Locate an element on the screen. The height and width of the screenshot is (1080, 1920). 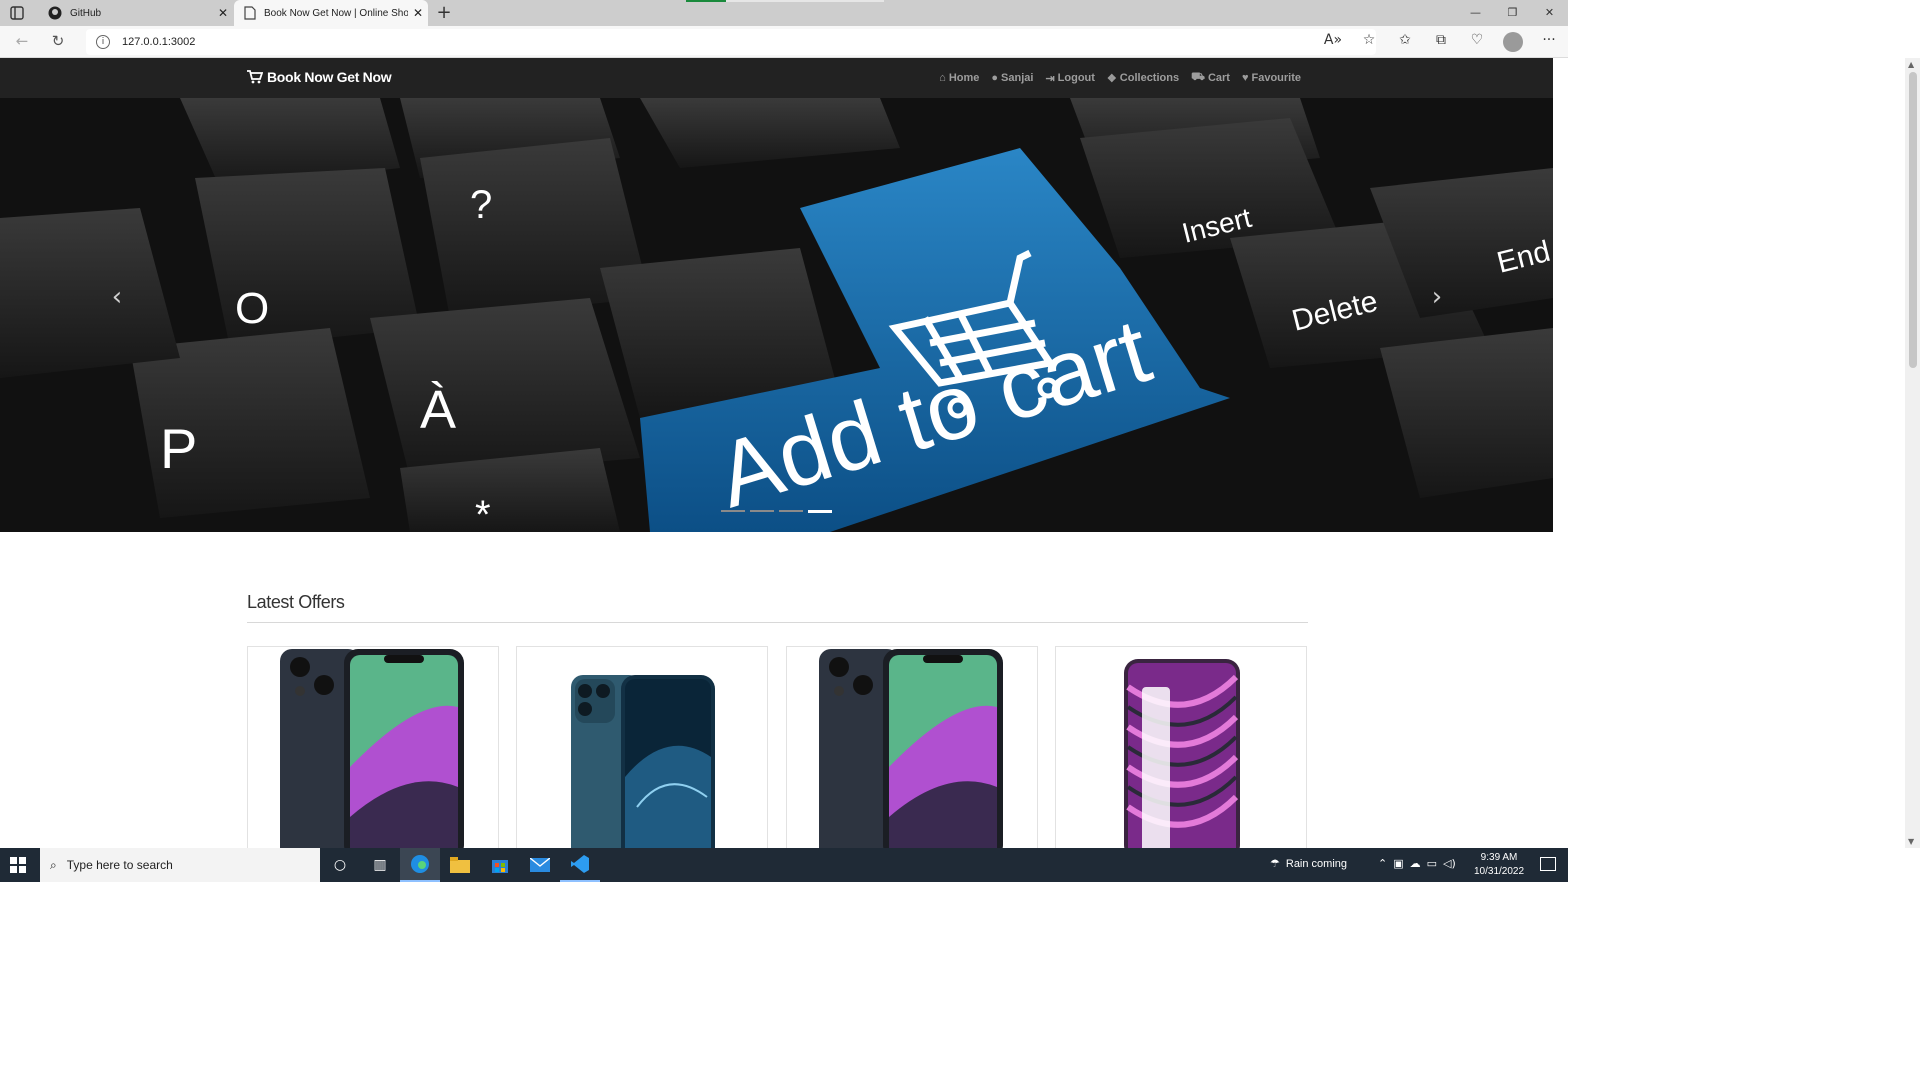
nav-logout: ⇥ Logout is located at coordinates (1069, 78).